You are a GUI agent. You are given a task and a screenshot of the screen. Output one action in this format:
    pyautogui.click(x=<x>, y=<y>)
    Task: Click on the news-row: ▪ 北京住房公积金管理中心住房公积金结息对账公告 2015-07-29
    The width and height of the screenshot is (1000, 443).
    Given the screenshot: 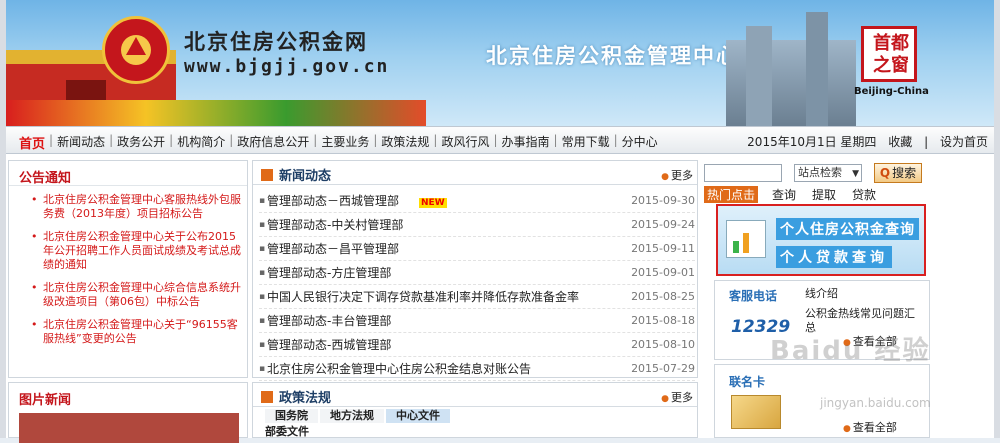 What is the action you would take?
    pyautogui.click(x=477, y=369)
    